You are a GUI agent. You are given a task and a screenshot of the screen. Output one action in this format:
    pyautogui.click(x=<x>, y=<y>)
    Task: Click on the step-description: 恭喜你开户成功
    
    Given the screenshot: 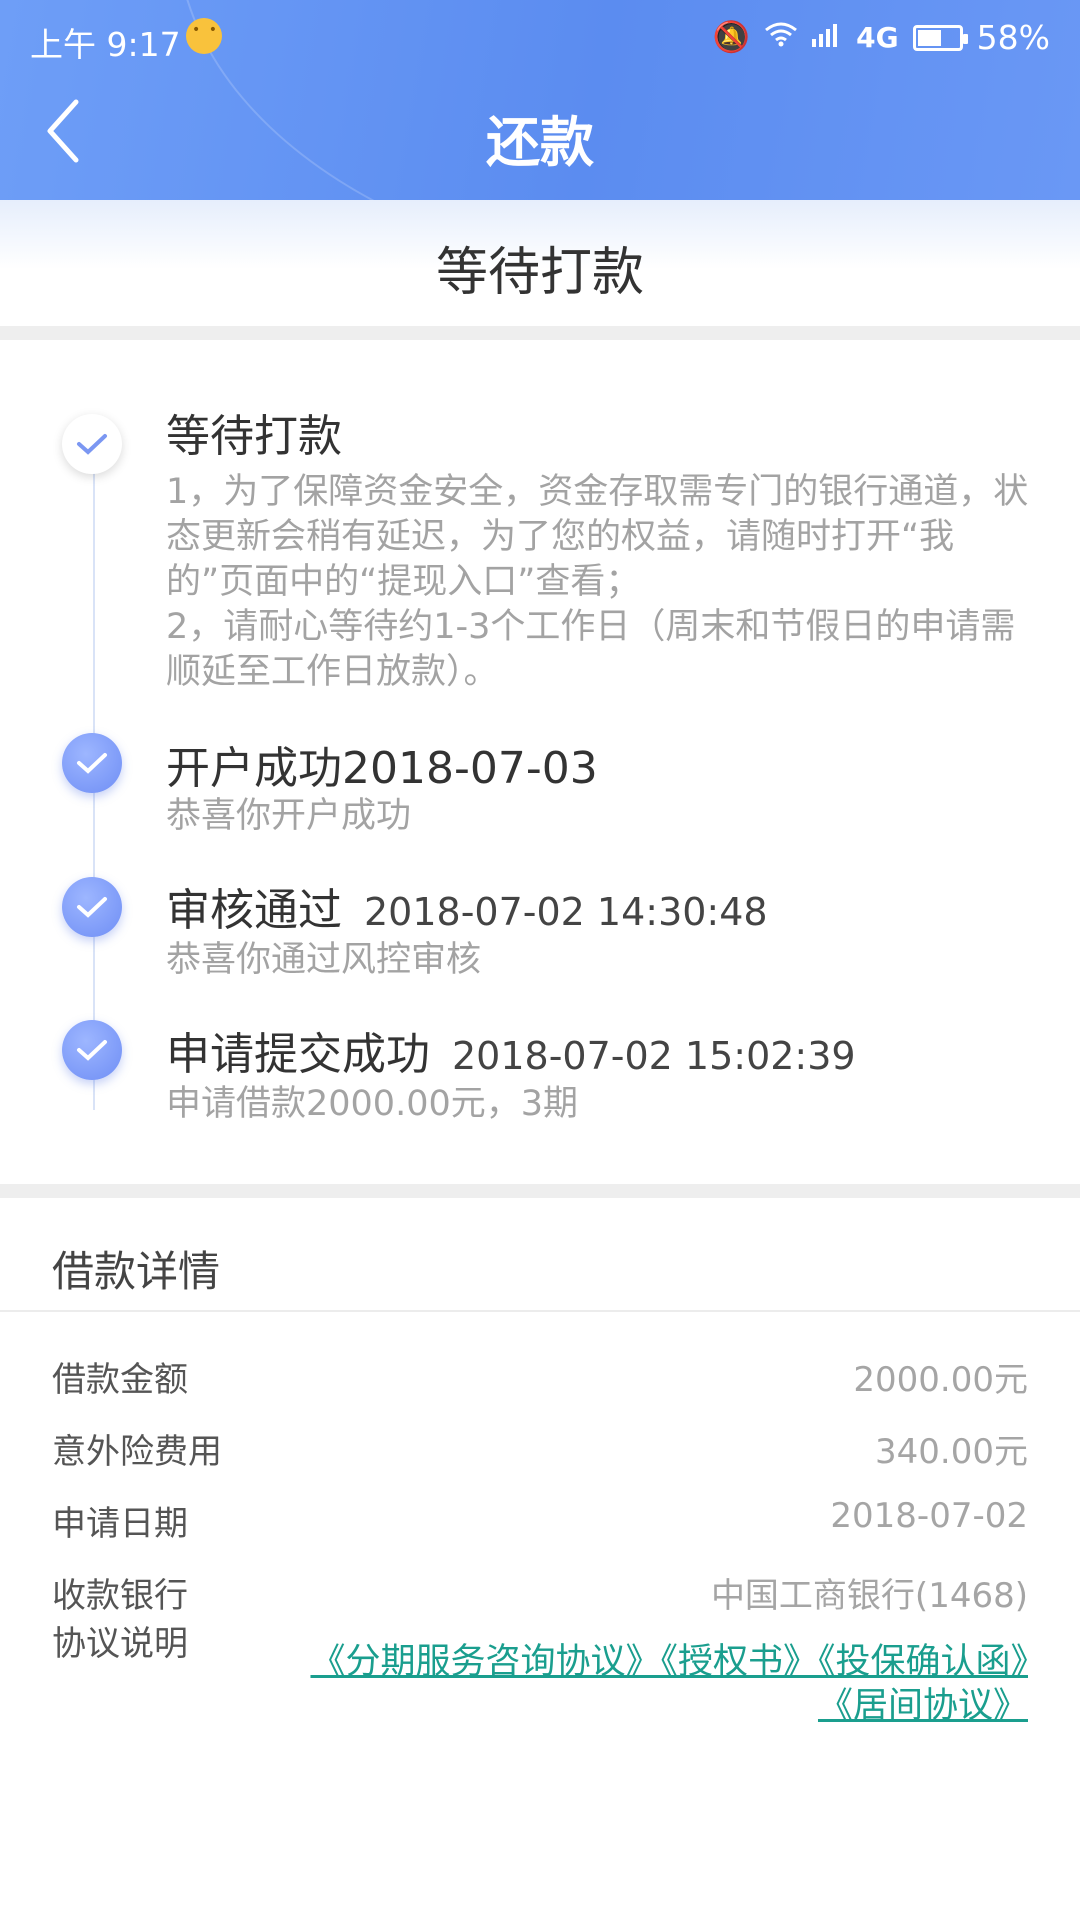 What is the action you would take?
    pyautogui.click(x=289, y=816)
    